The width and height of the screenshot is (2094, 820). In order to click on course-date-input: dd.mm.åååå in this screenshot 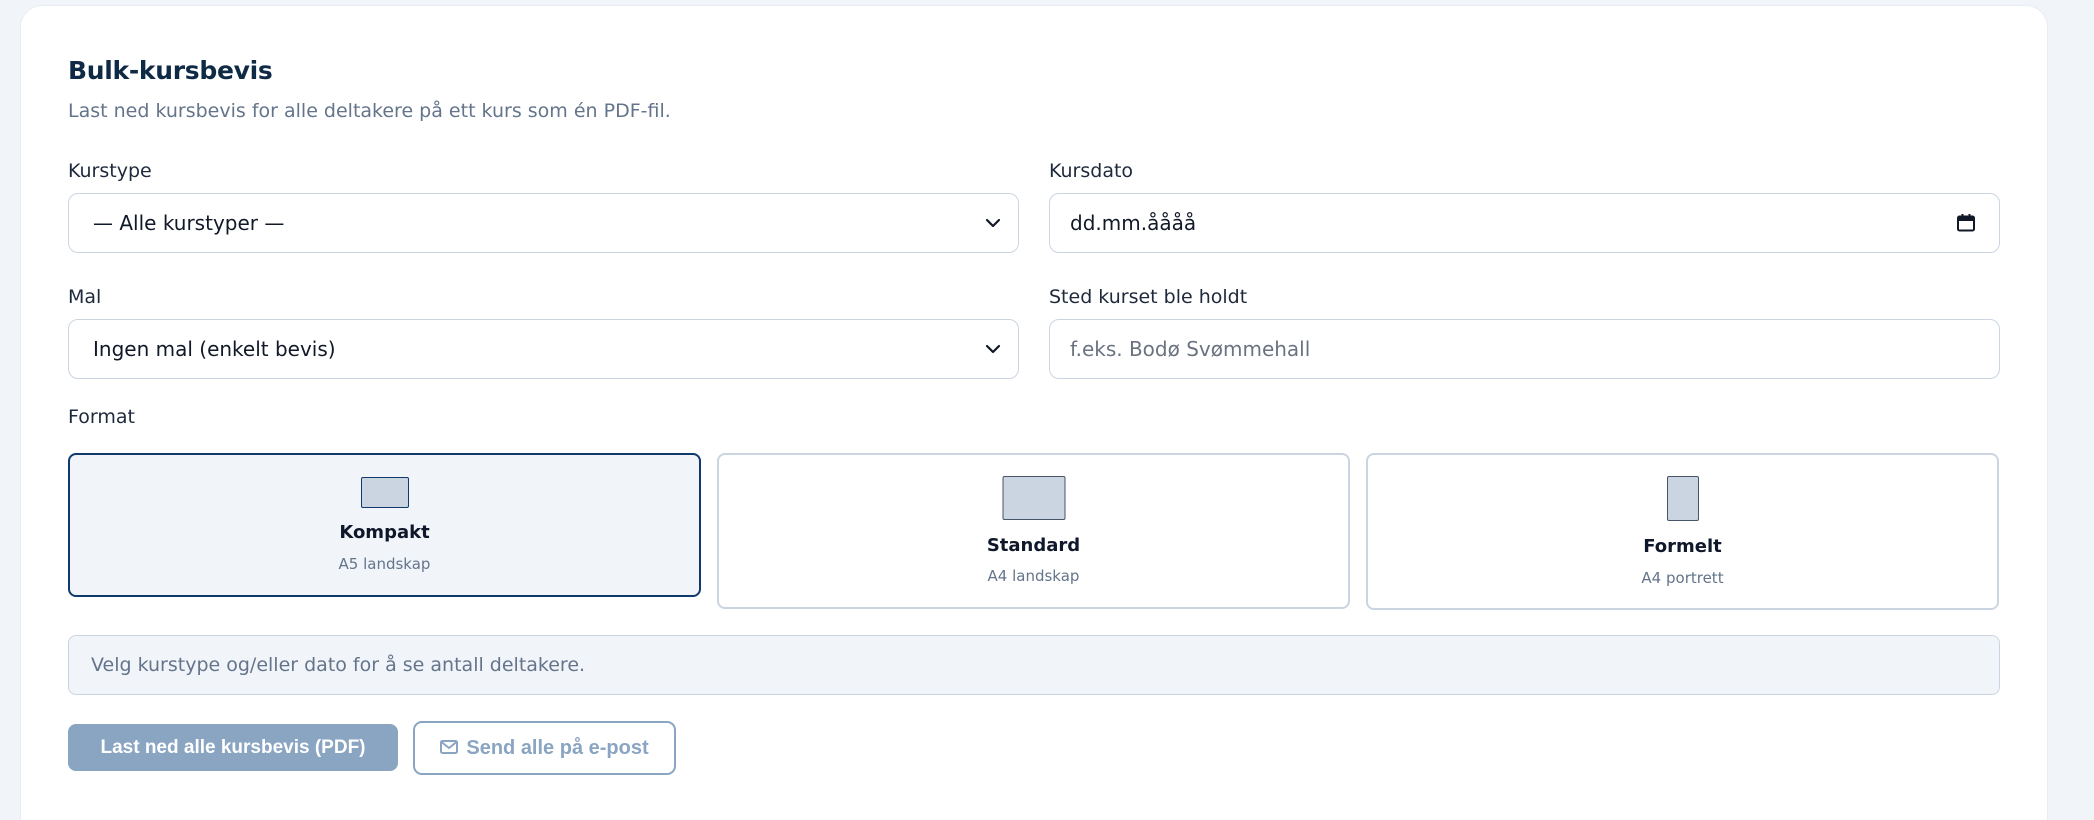, I will do `click(1524, 223)`.